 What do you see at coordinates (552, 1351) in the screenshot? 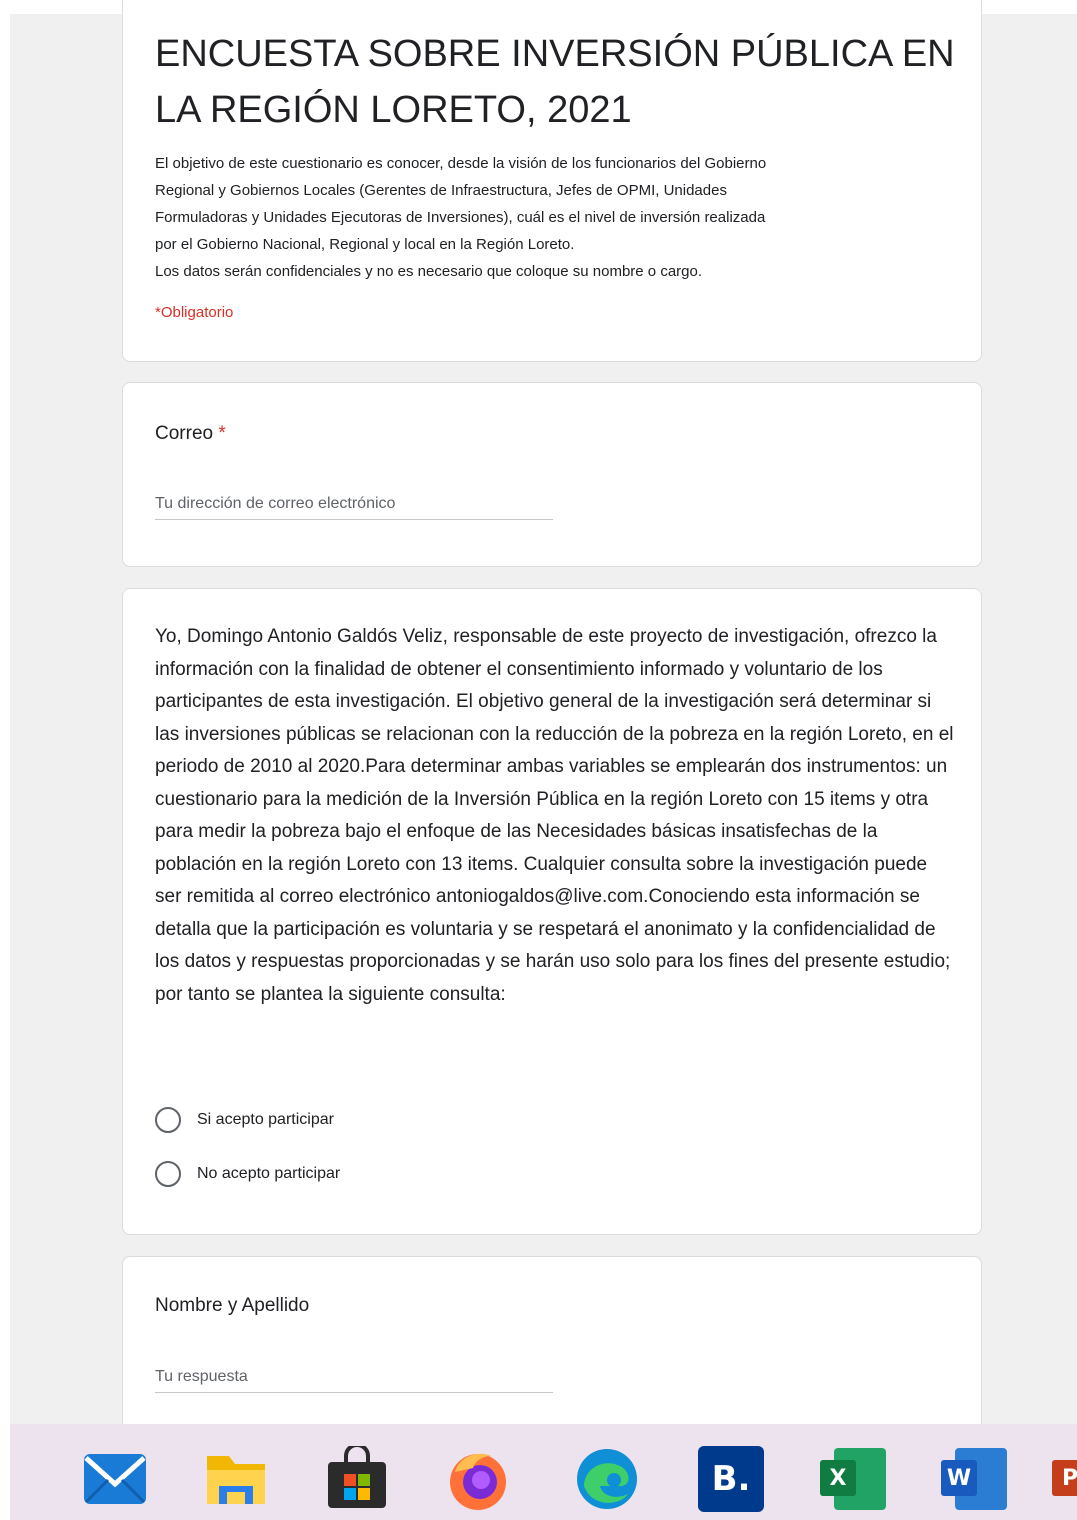
I see `name-question-card: Nombre y Apellido` at bounding box center [552, 1351].